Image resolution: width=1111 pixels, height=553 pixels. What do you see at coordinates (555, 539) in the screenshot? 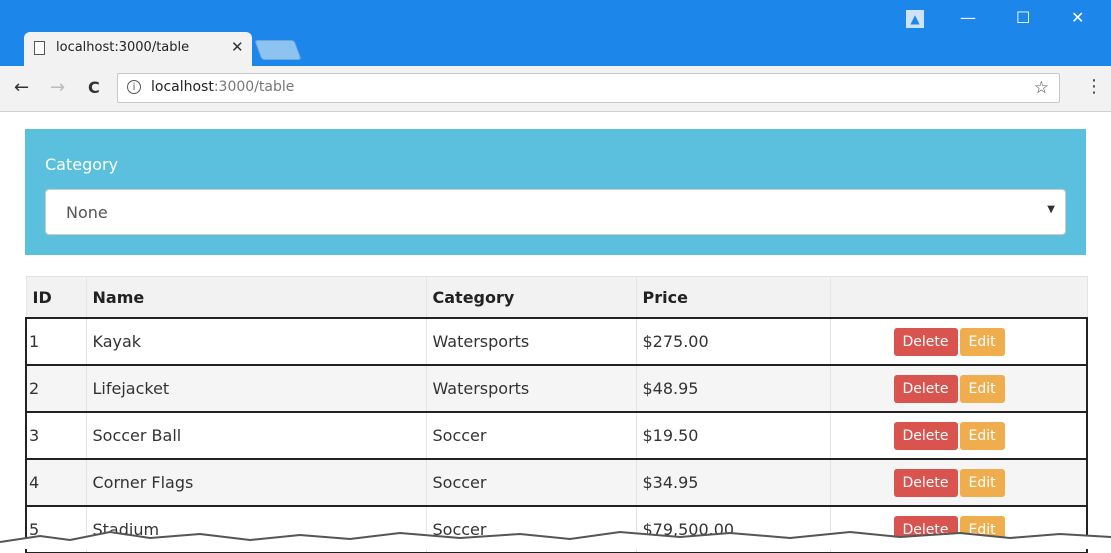
I see `torn-edge` at bounding box center [555, 539].